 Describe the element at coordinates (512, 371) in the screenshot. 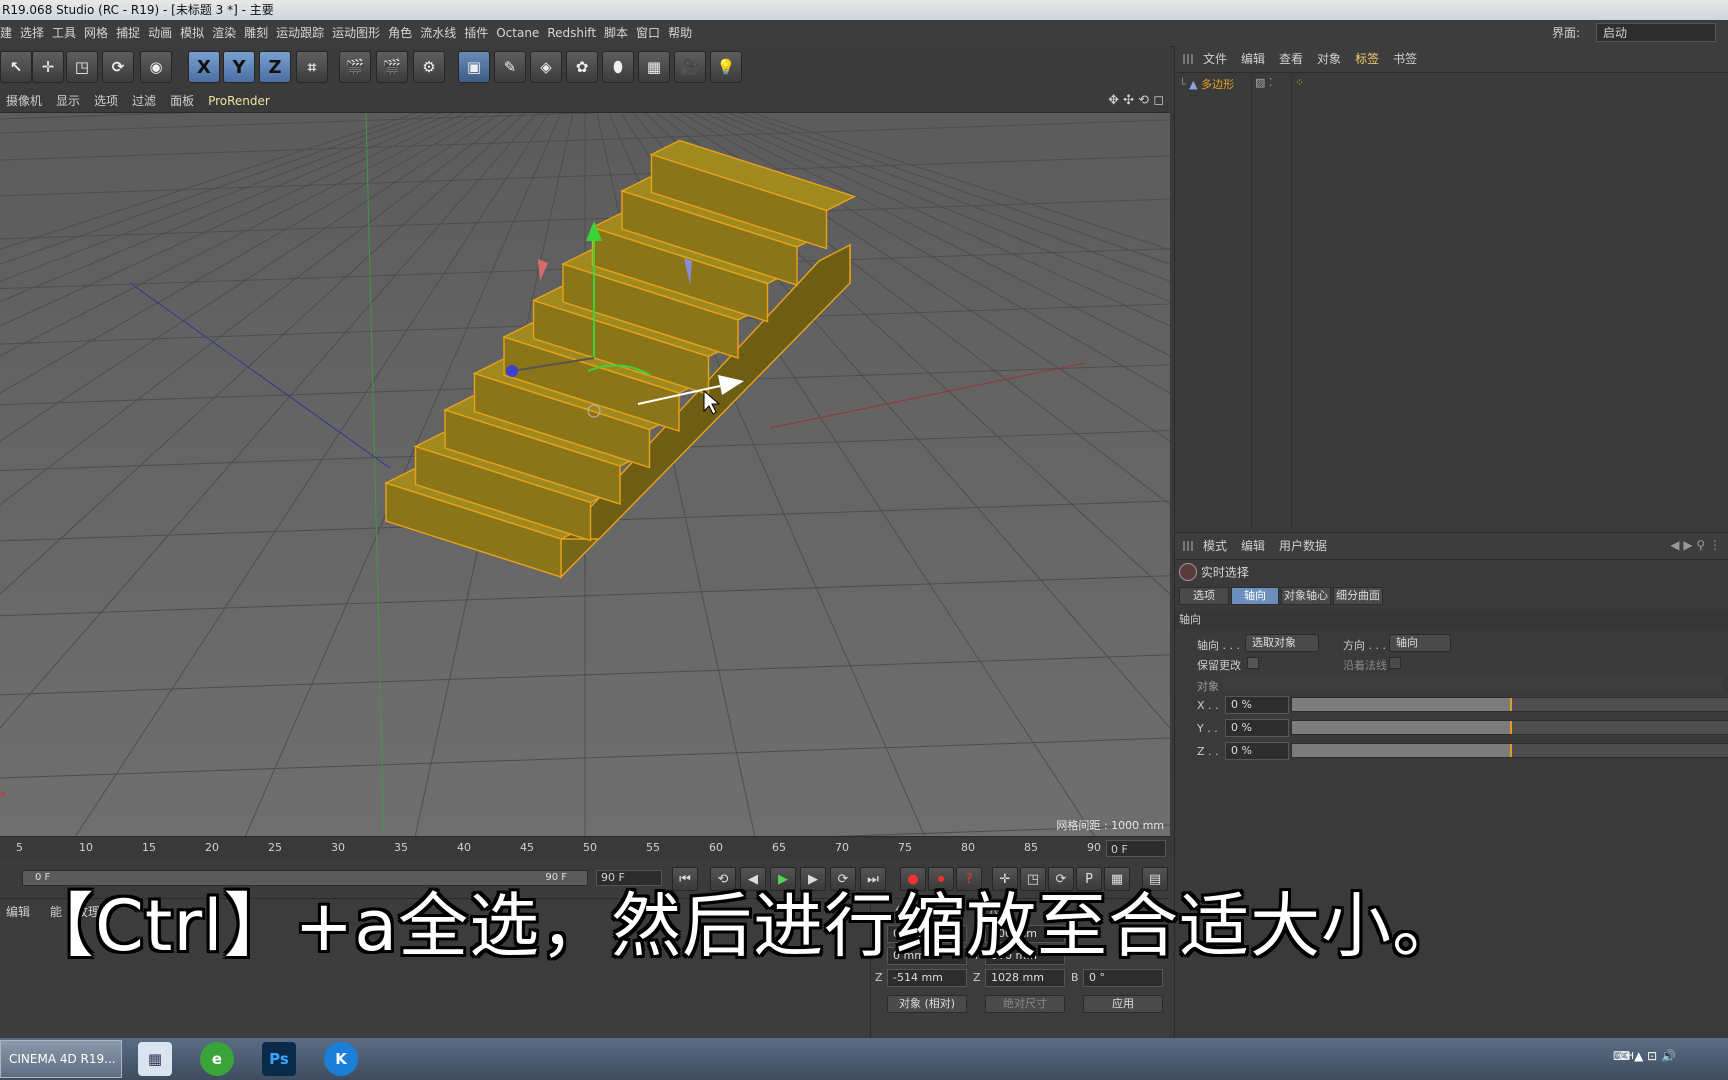

I see `gizmo-z-handle` at that location.